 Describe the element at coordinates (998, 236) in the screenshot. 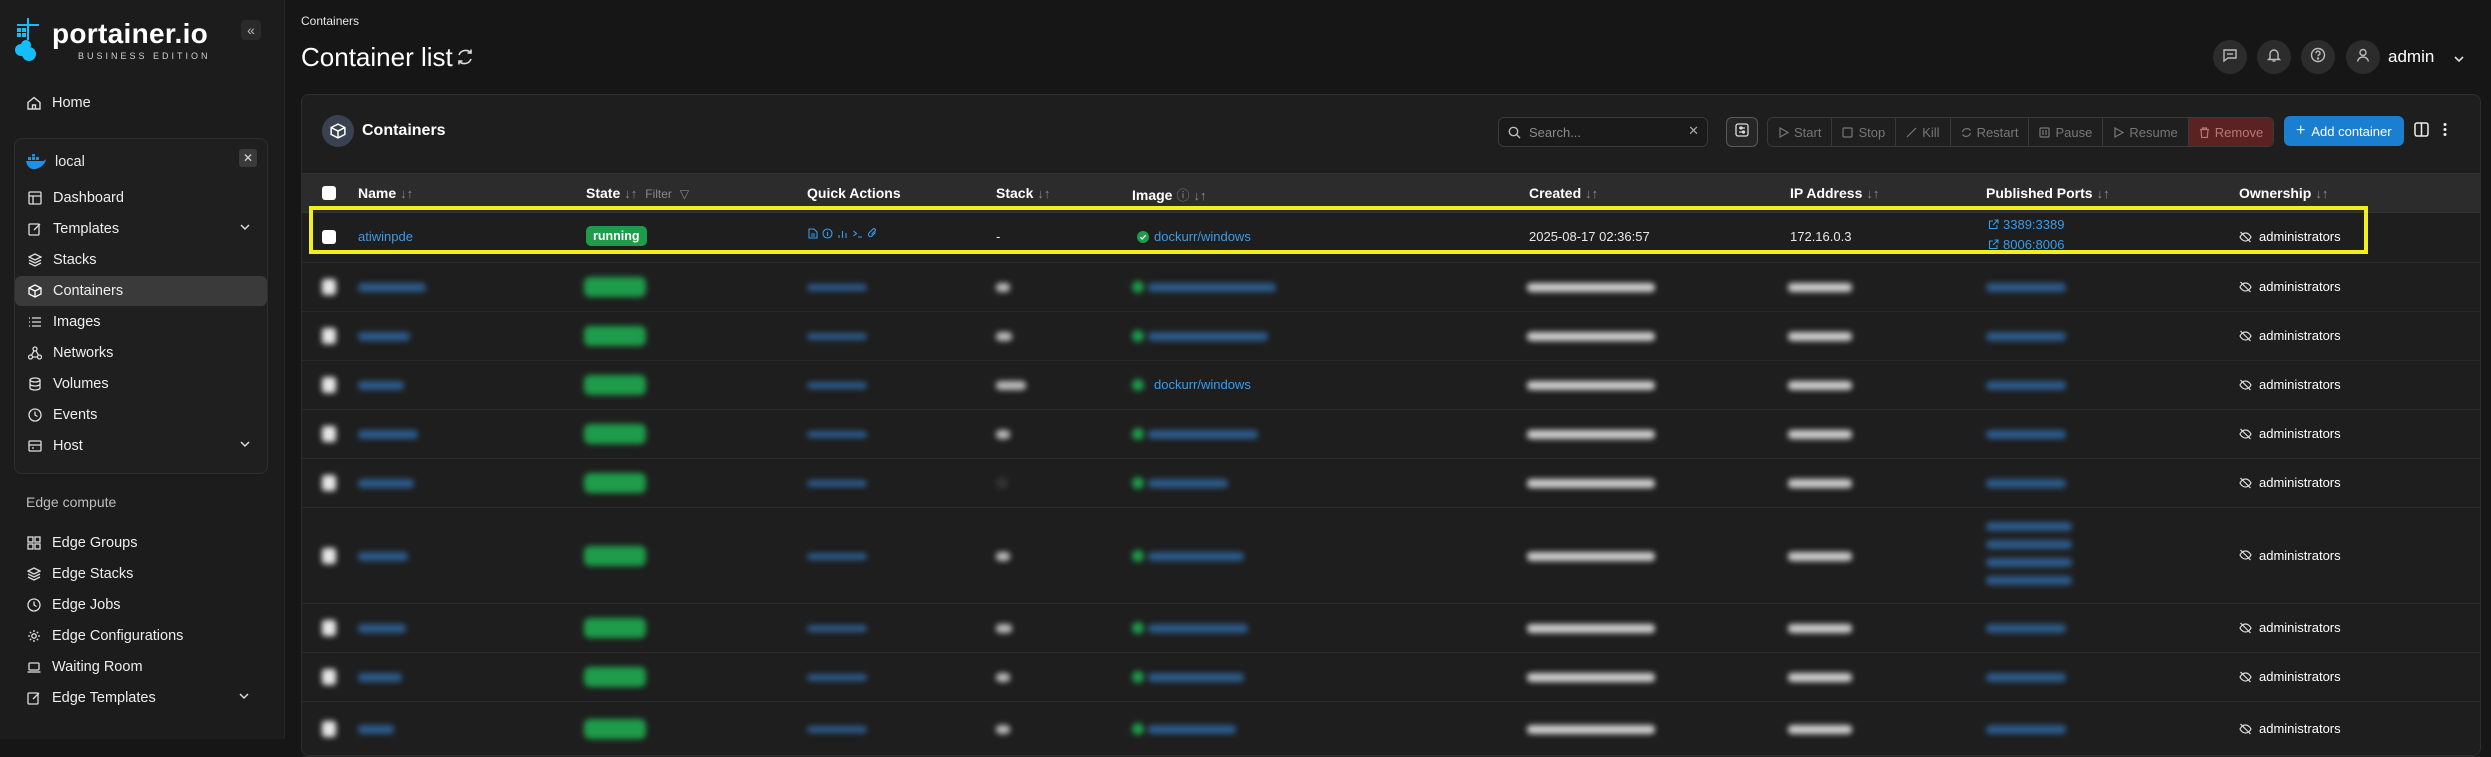

I see `stack-value: -` at that location.